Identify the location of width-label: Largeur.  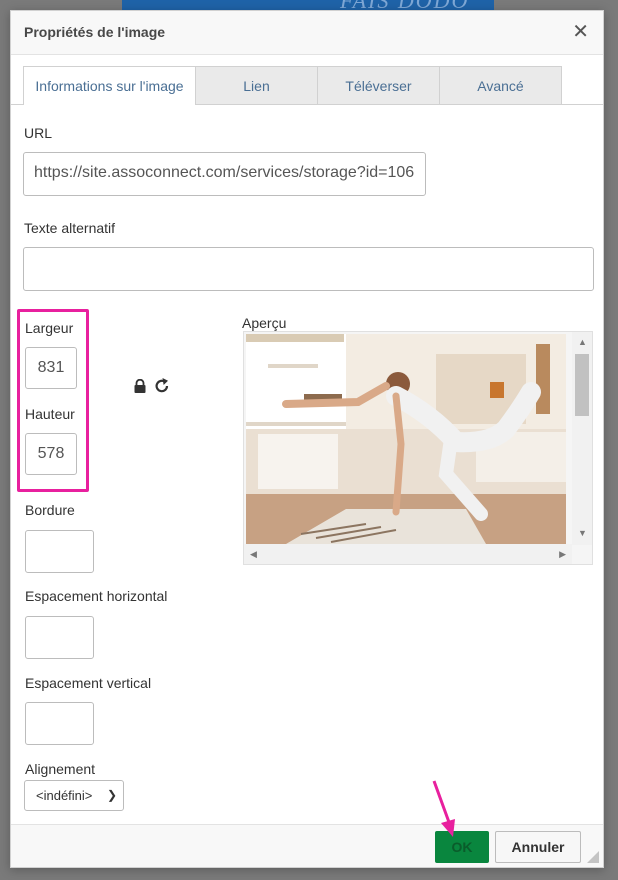
(49, 328).